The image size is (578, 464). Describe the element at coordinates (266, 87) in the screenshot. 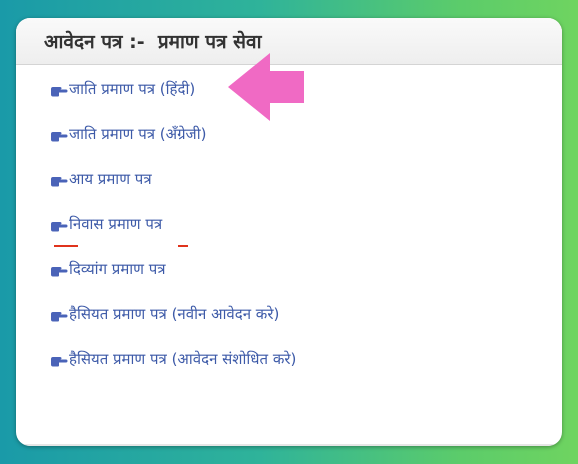

I see `pink-arrow-icon` at that location.